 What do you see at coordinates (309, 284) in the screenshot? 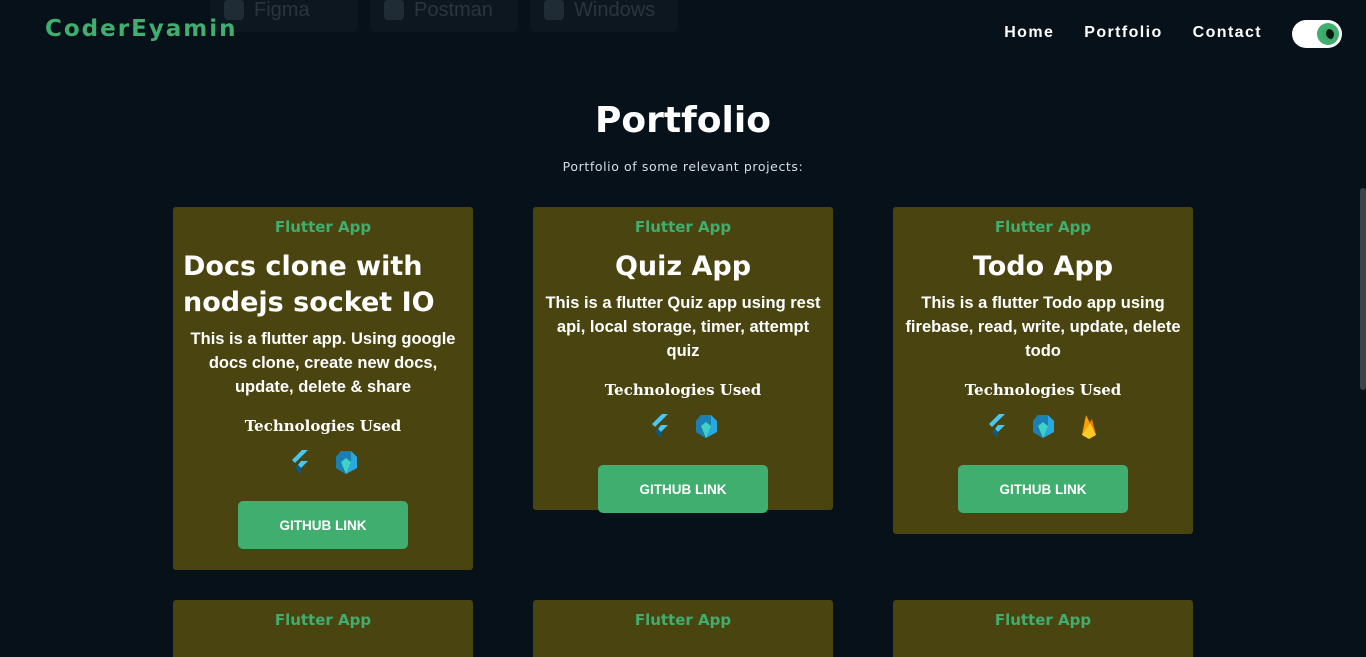
I see `card-title: Docs clone with nodejs socket IO` at bounding box center [309, 284].